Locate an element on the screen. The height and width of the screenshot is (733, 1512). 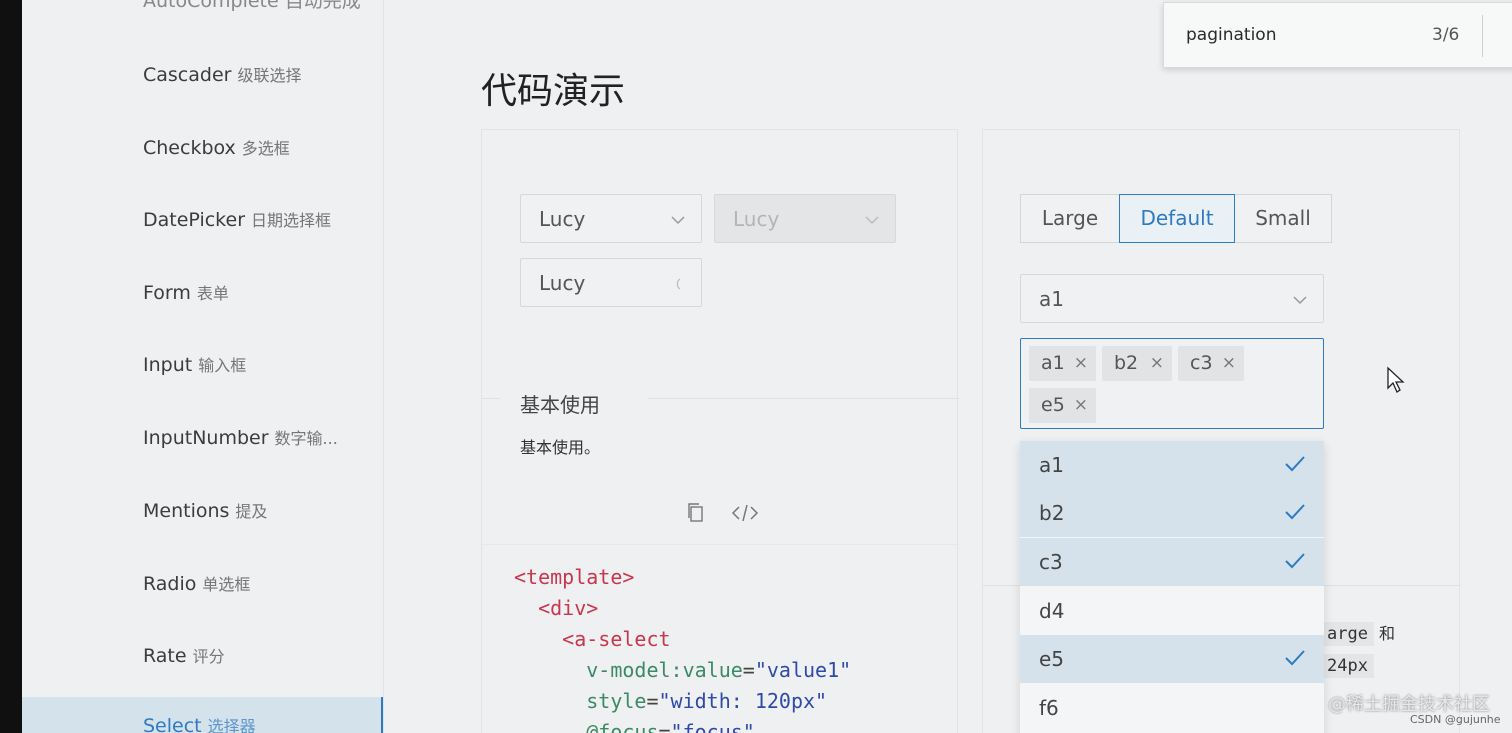
sidebar-item-checkbox: Checkbox 多选框 is located at coordinates (216, 147).